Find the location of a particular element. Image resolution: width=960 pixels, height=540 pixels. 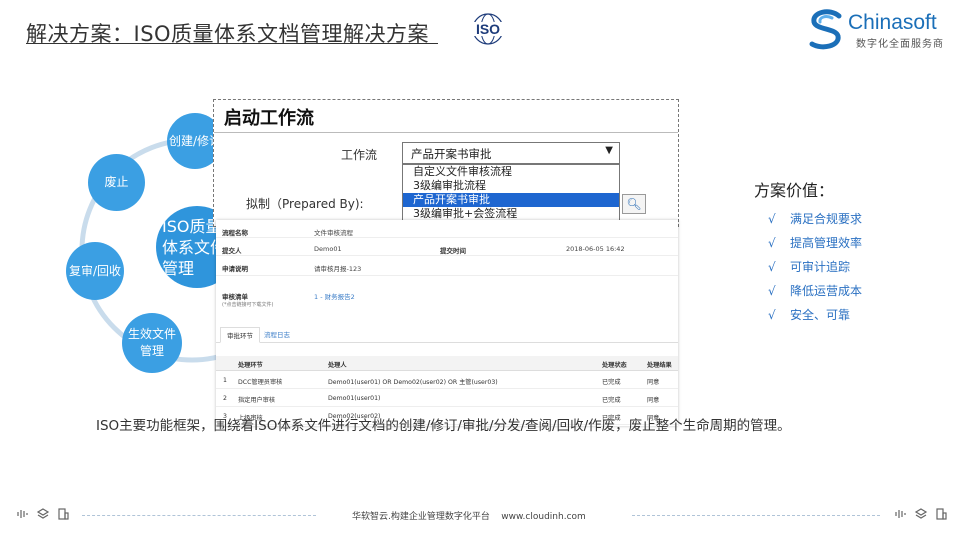

table-row: 2 指定用户审核 Demo01(user01) 已完成 同意 is located at coordinates (447, 398).